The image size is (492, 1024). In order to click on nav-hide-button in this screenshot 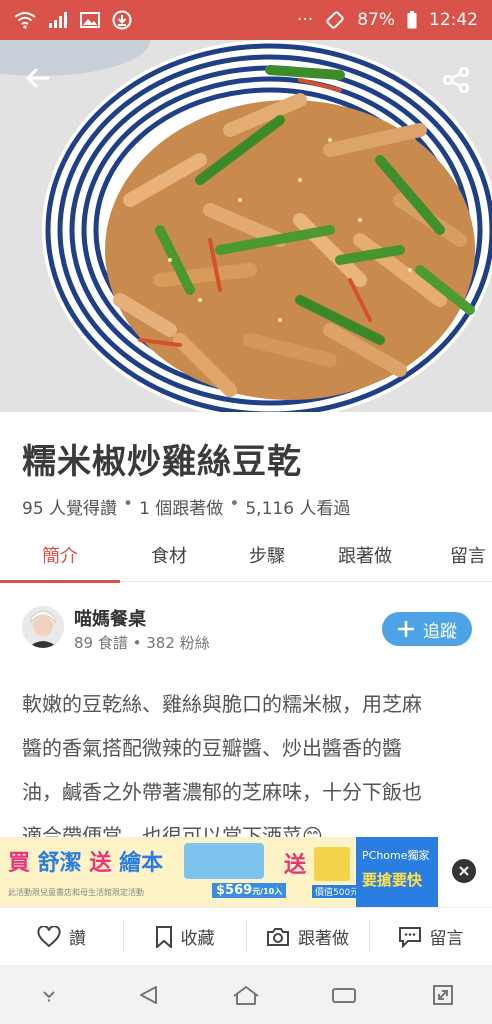, I will do `click(49, 995)`.